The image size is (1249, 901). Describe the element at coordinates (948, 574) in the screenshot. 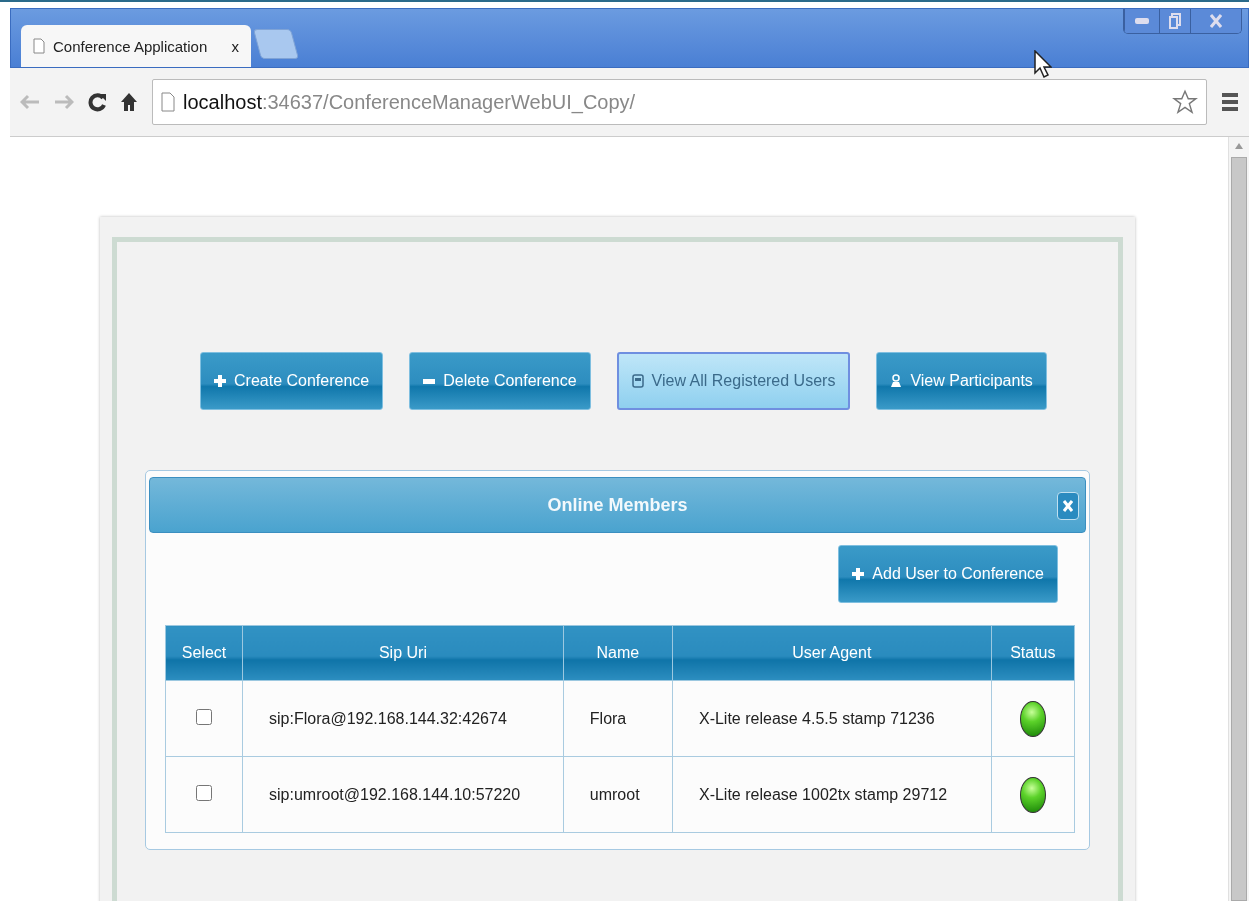

I see `add-user-button: Add User to Conference` at that location.